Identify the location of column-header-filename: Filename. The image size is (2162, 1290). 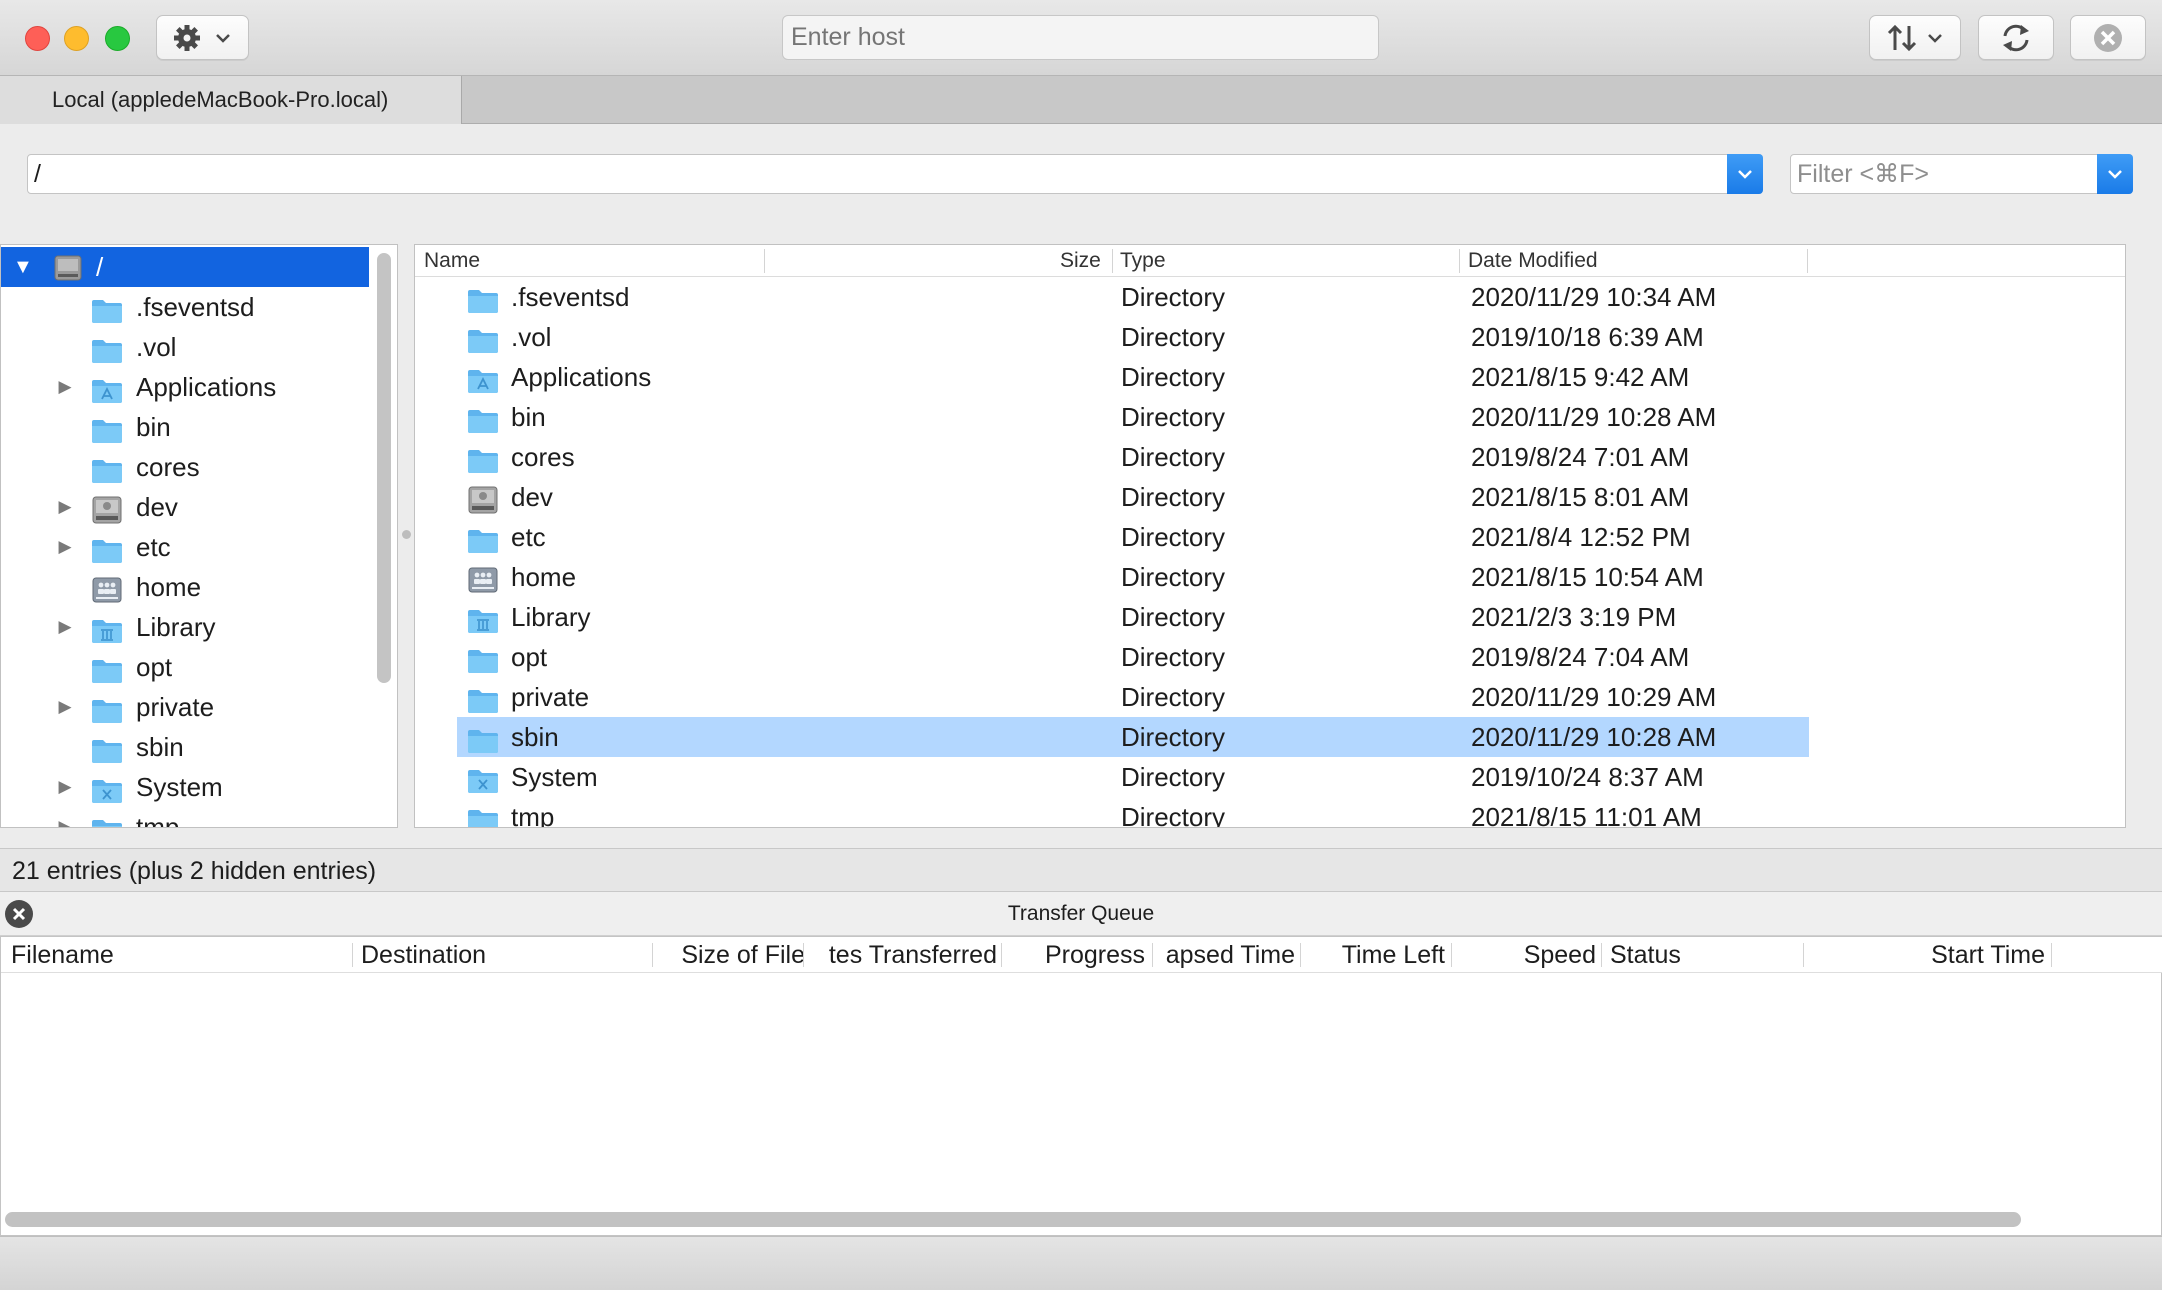
(181, 954).